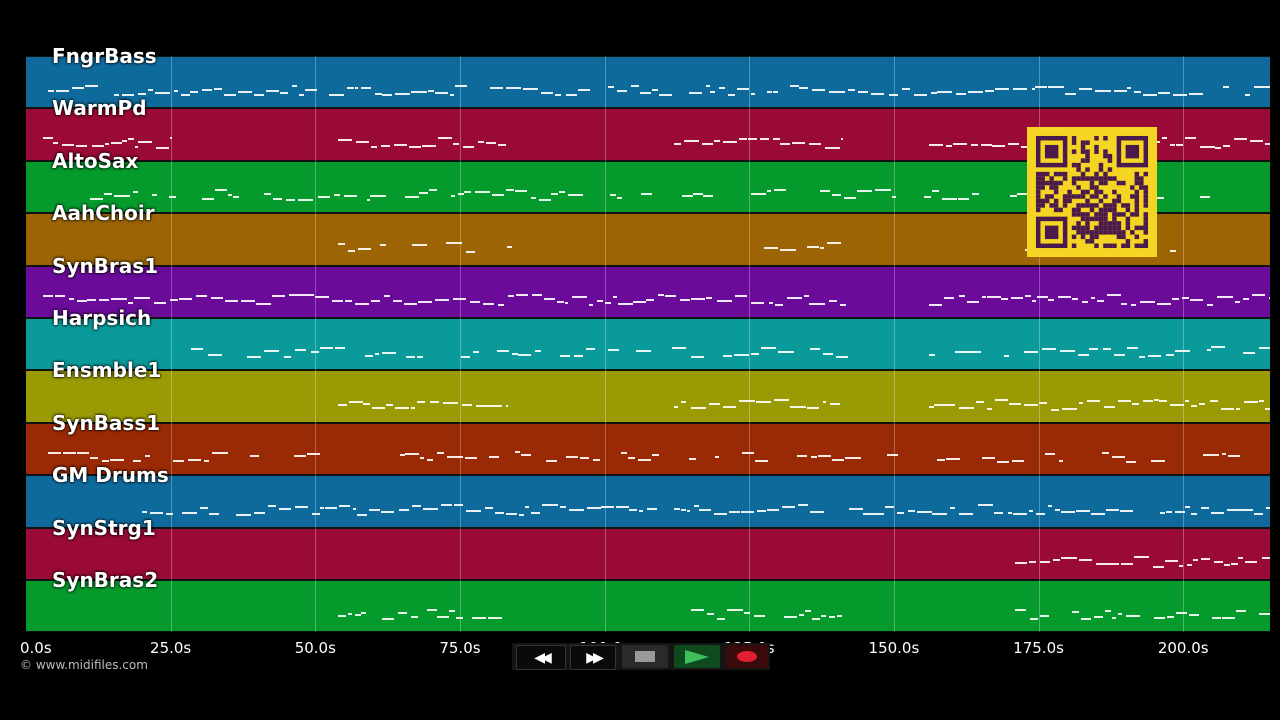 The height and width of the screenshot is (720, 1280). Describe the element at coordinates (36, 648) in the screenshot. I see `time-tick-label: 0.0s` at that location.